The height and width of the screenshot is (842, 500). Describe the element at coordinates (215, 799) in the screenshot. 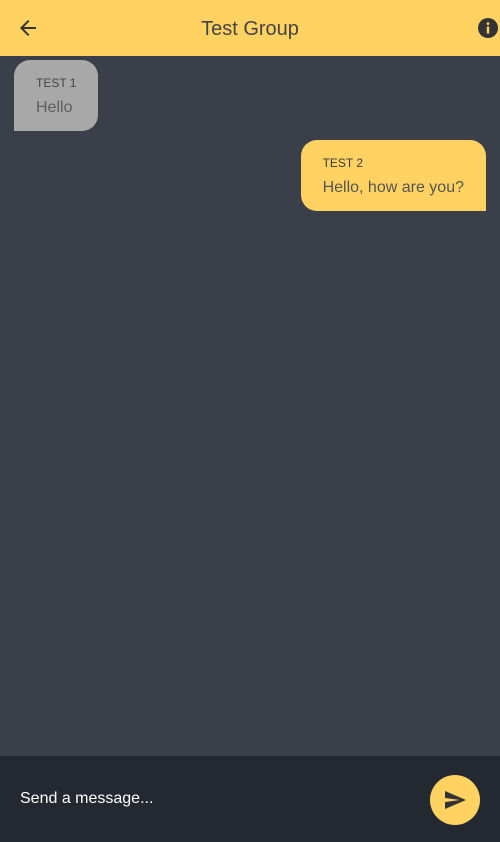

I see `message-input` at that location.